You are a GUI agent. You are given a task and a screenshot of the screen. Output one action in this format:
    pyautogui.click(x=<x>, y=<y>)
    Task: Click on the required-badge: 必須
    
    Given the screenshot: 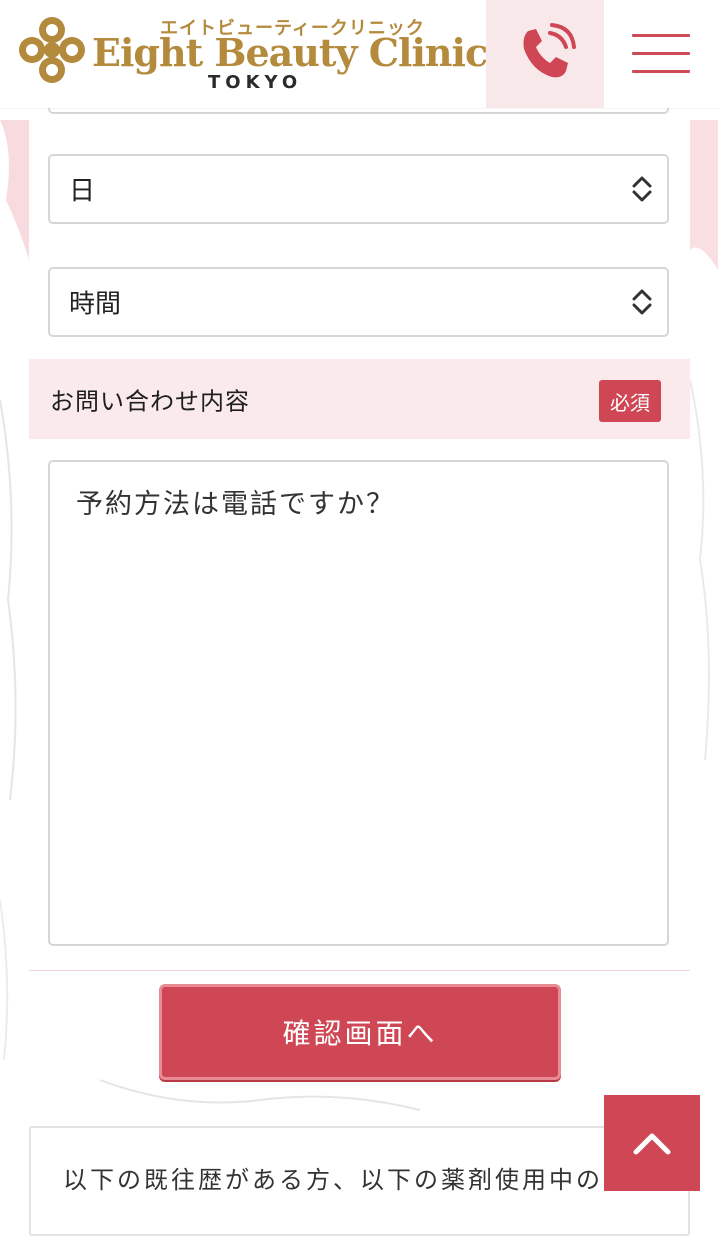 What is the action you would take?
    pyautogui.click(x=630, y=401)
    